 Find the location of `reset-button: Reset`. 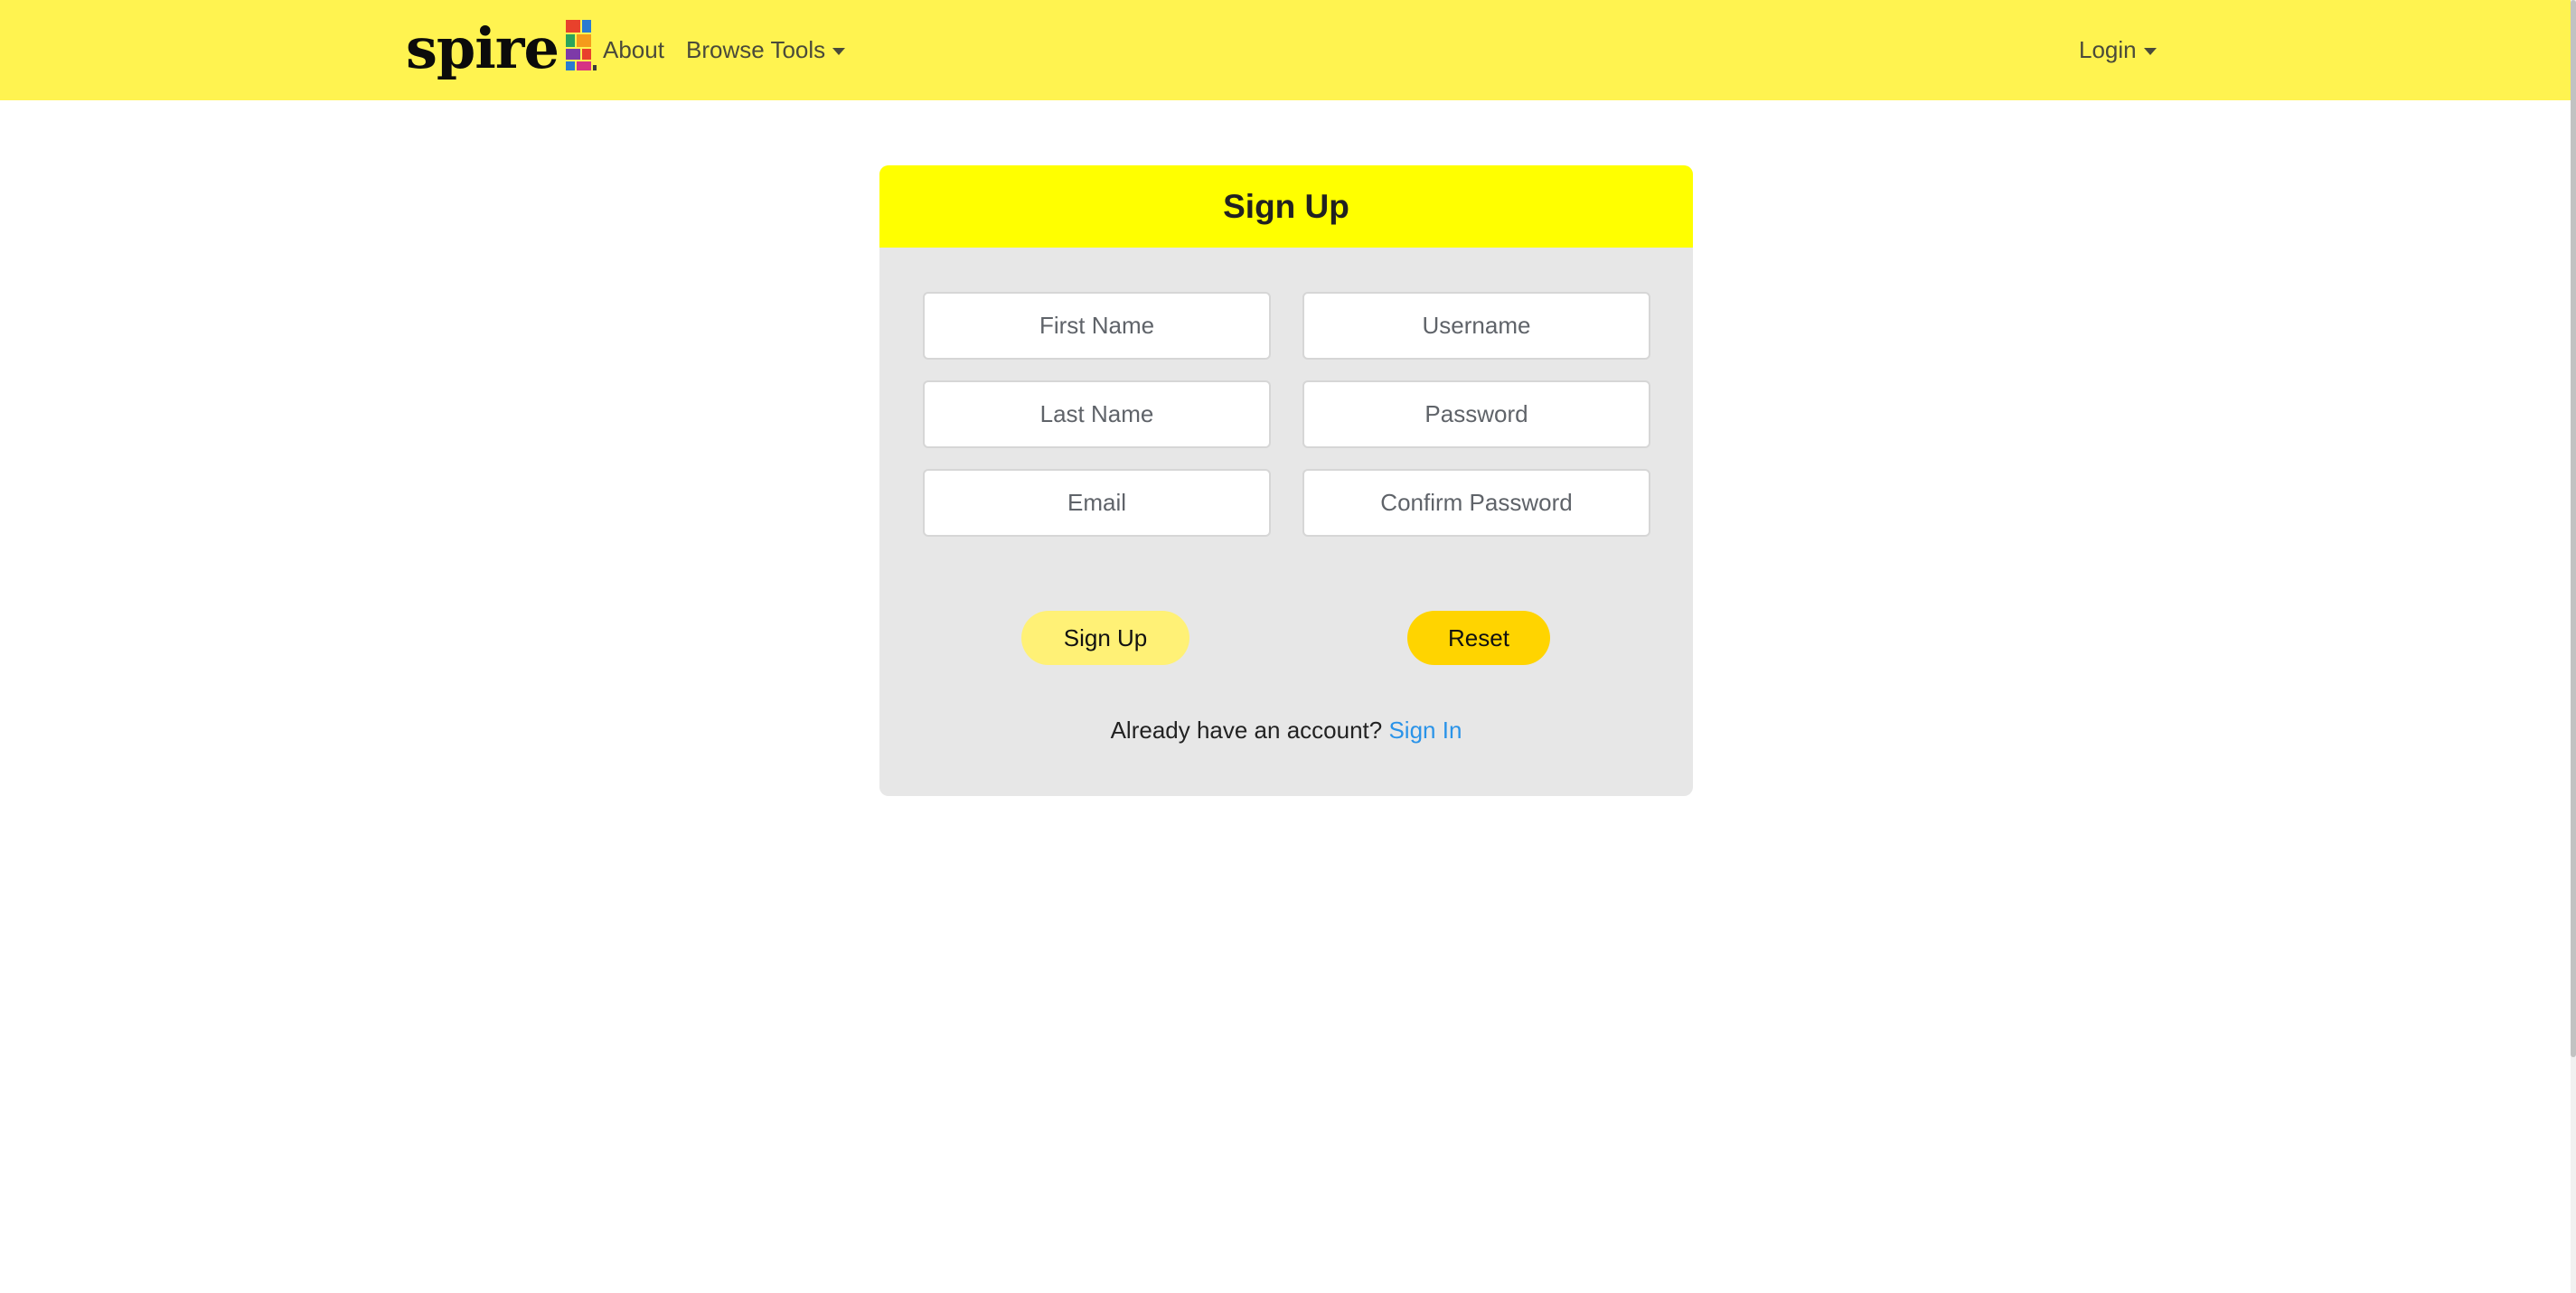

reset-button: Reset is located at coordinates (1478, 638).